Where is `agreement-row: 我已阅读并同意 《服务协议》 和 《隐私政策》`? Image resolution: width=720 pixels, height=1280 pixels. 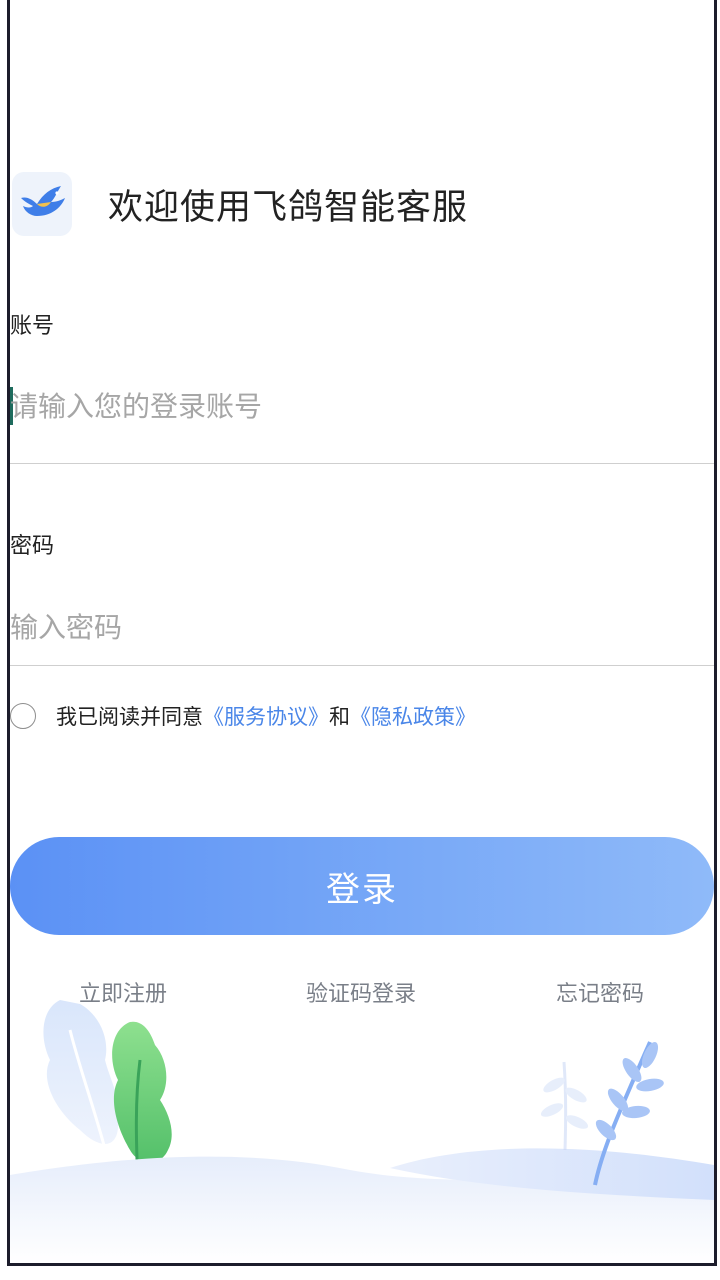 agreement-row: 我已阅读并同意 《服务协议》 和 《隐私政策》 is located at coordinates (243, 716).